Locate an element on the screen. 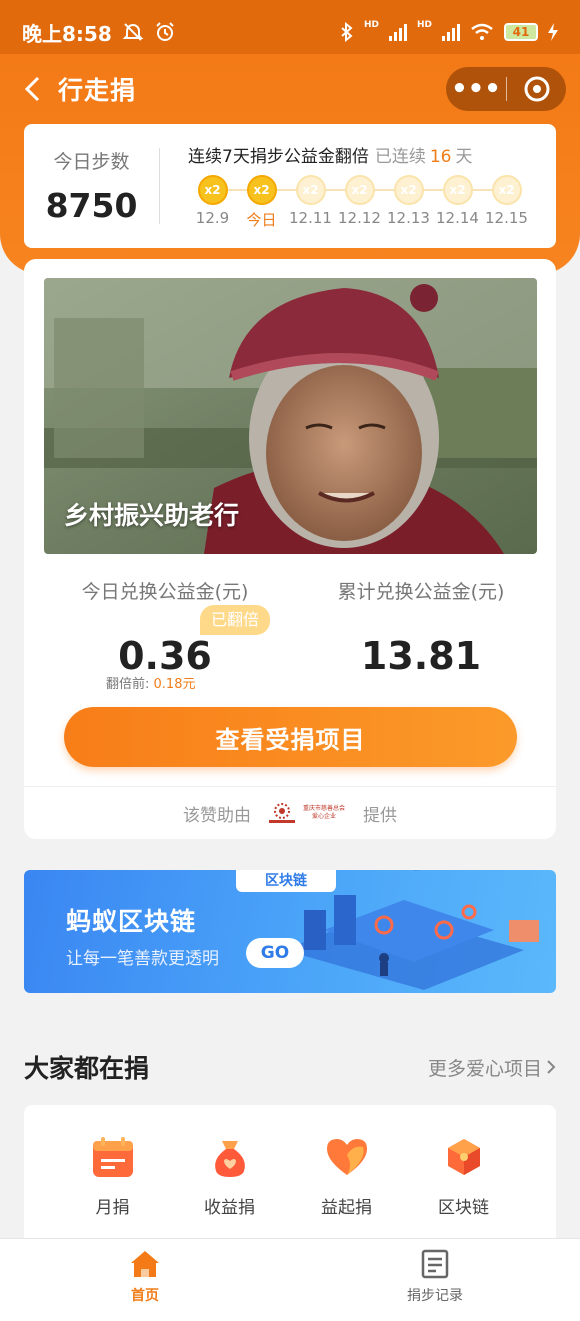 This screenshot has width=580, height=1321. today-steps: 今日步数 8750 is located at coordinates (92, 186).